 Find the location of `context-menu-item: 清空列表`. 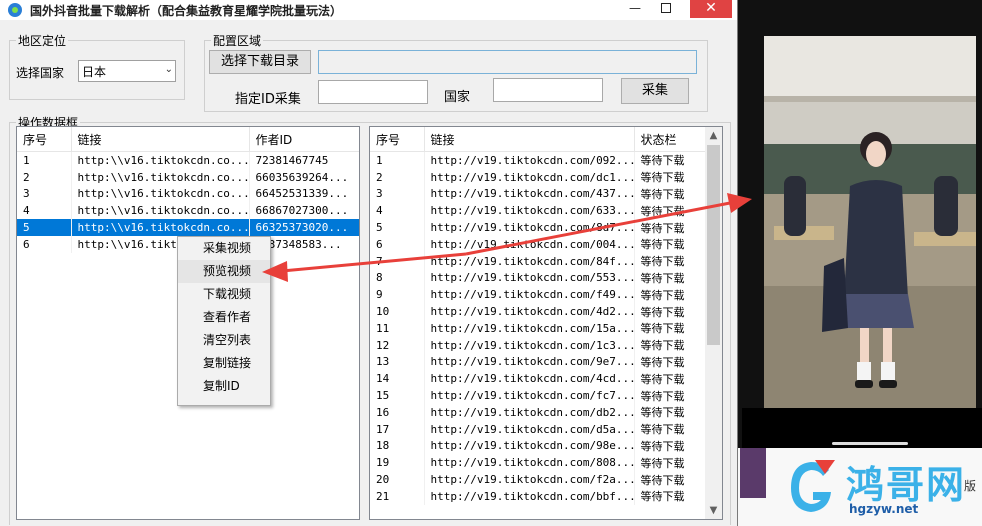

context-menu-item: 清空列表 is located at coordinates (224, 340).